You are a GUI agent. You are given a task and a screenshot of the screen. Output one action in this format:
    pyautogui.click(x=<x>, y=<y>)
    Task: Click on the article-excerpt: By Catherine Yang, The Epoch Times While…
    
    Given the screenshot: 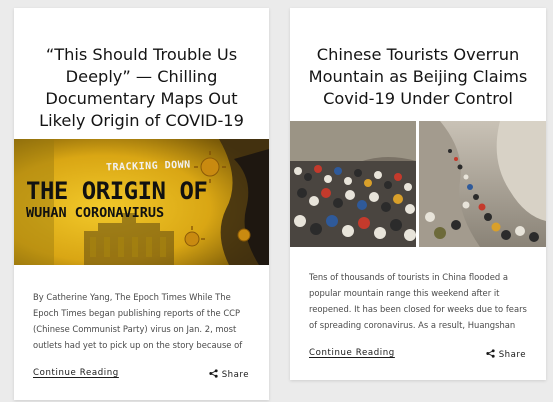 What is the action you would take?
    pyautogui.click(x=138, y=321)
    